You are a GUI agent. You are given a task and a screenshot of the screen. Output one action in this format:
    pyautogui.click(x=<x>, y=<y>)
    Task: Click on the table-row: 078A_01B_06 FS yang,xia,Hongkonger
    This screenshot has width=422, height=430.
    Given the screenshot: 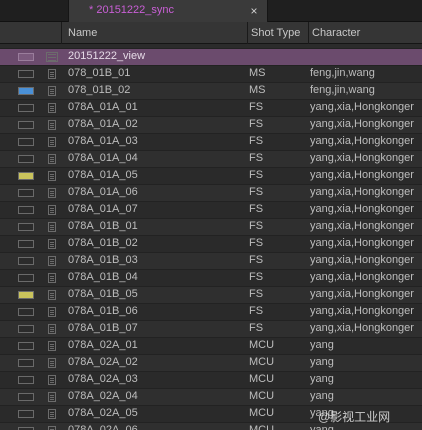 What is the action you would take?
    pyautogui.click(x=211, y=311)
    